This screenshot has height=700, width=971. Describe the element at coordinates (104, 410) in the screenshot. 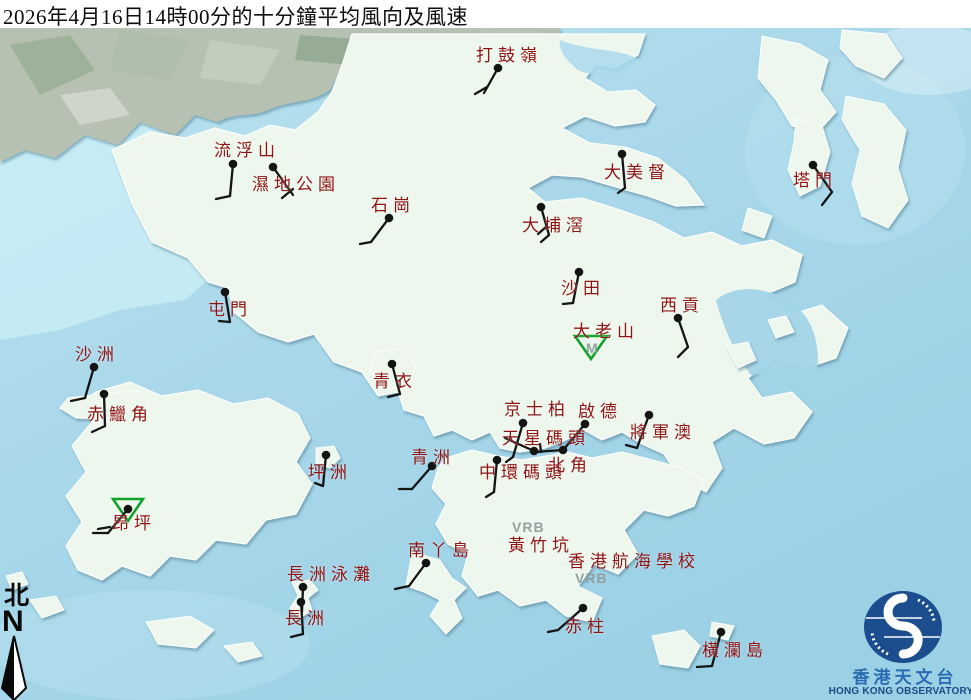

I see `chek-lap-kok-wind-barb` at that location.